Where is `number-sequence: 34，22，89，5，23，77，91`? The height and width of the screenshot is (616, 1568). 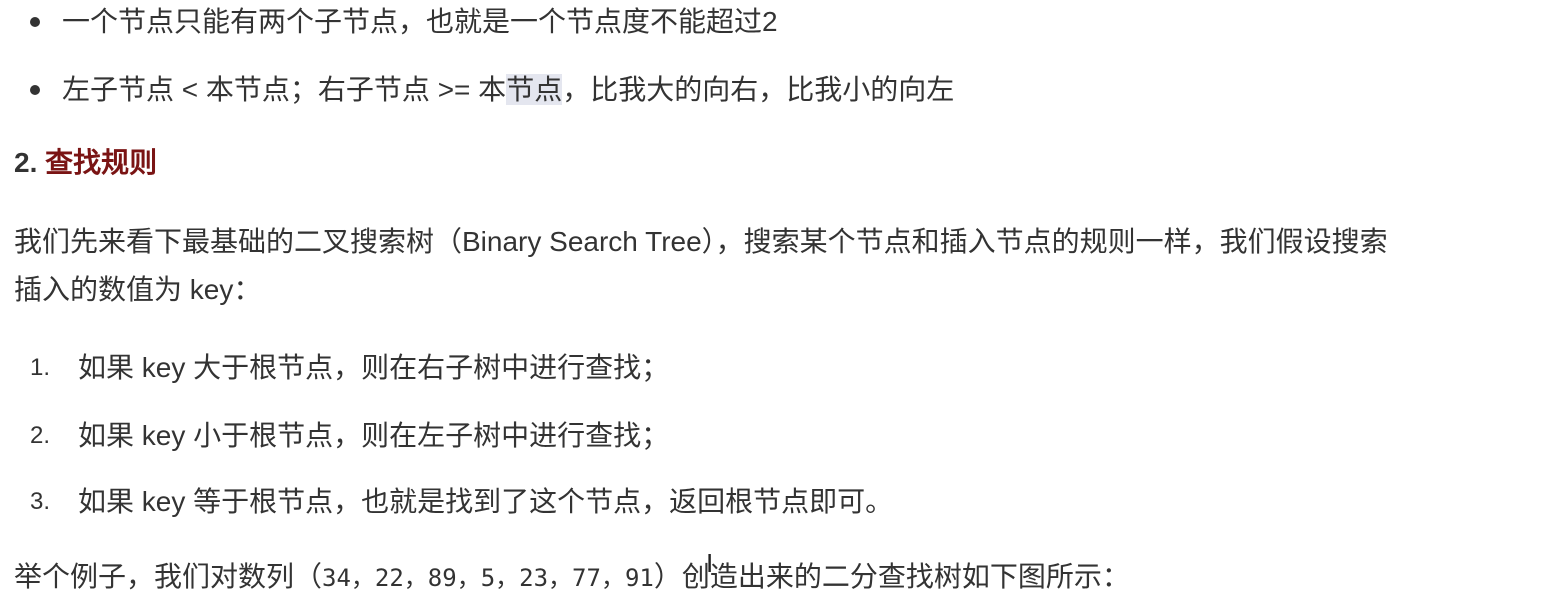 number-sequence: 34，22，89，5，23，77，91 is located at coordinates (488, 578).